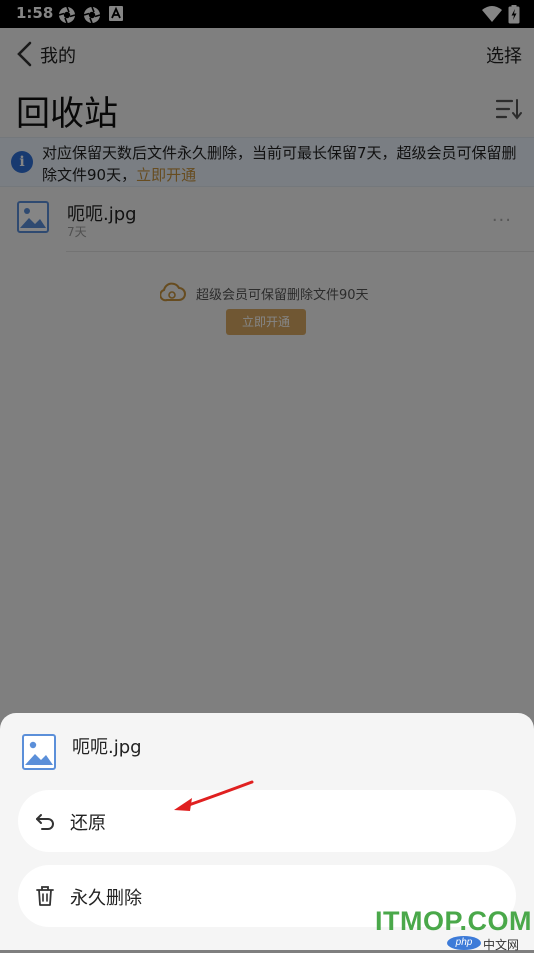 This screenshot has width=534, height=953. Describe the element at coordinates (45, 896) in the screenshot. I see `trash-icon` at that location.